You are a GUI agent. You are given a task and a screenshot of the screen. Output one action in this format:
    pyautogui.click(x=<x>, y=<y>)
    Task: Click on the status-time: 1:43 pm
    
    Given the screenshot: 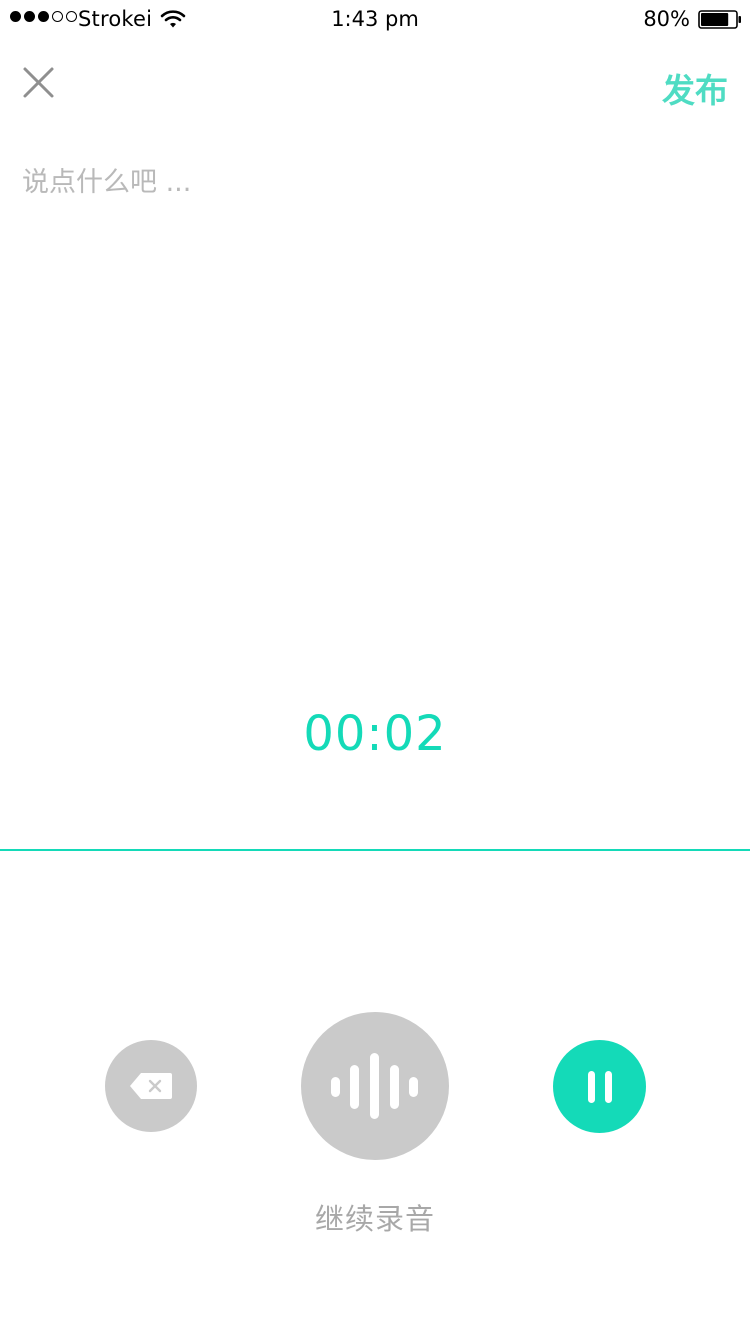 What is the action you would take?
    pyautogui.click(x=375, y=19)
    